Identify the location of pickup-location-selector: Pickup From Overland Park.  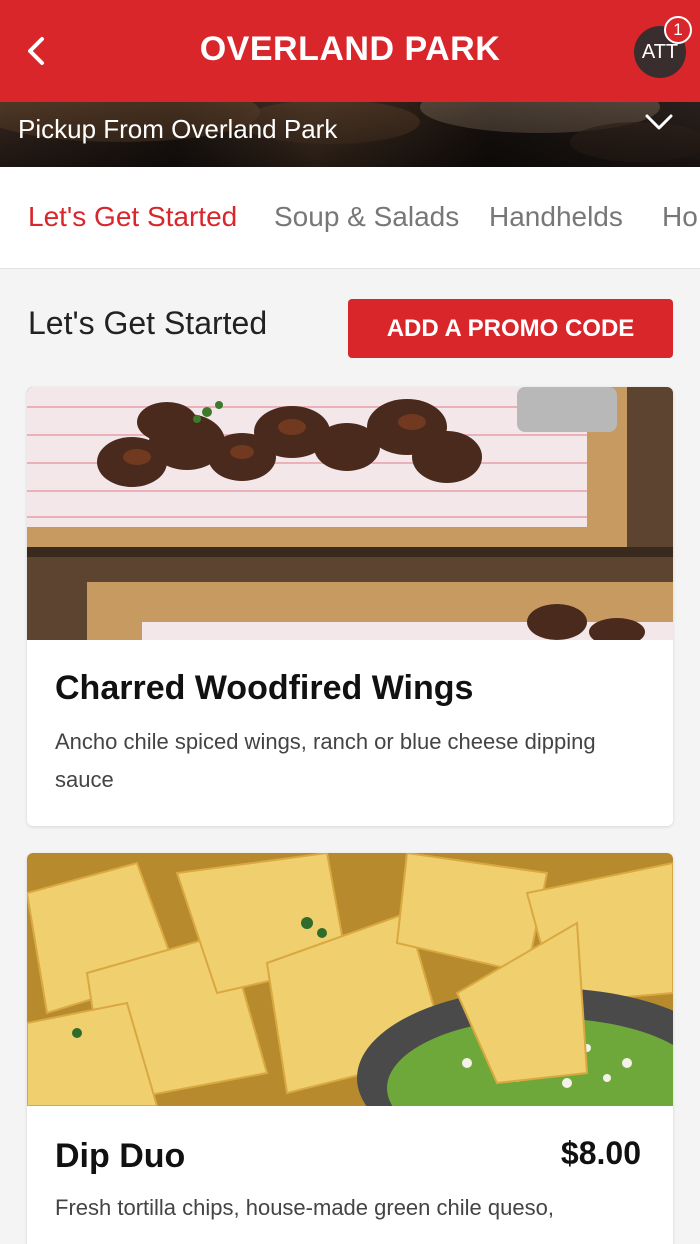
(350, 134).